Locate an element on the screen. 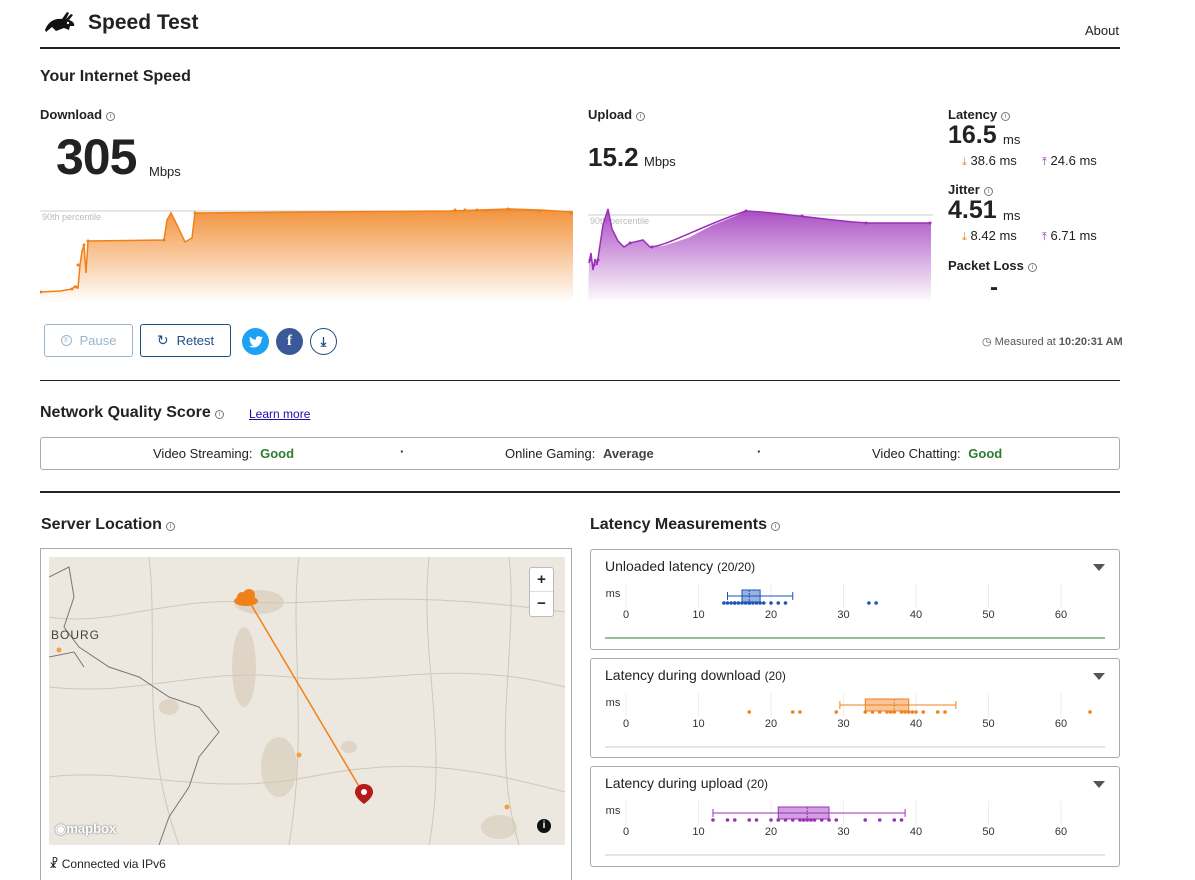 The height and width of the screenshot is (880, 1195). latency-label: Latency i is located at coordinates (979, 114).